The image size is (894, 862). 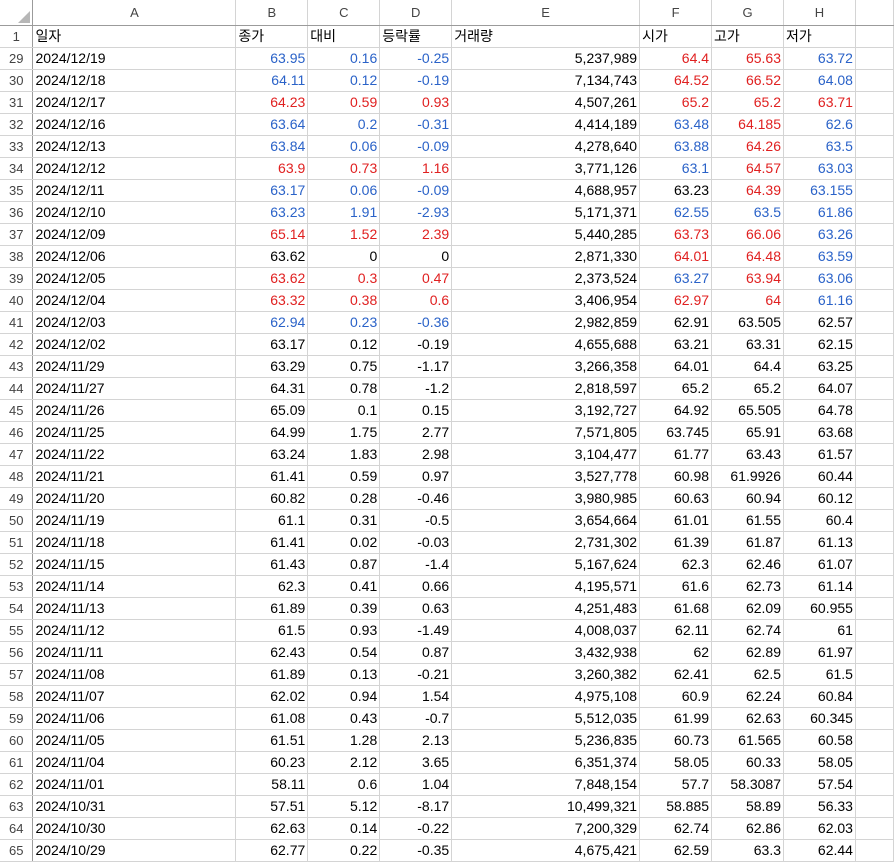 I want to click on cell-f: 62.91, so click(x=676, y=322).